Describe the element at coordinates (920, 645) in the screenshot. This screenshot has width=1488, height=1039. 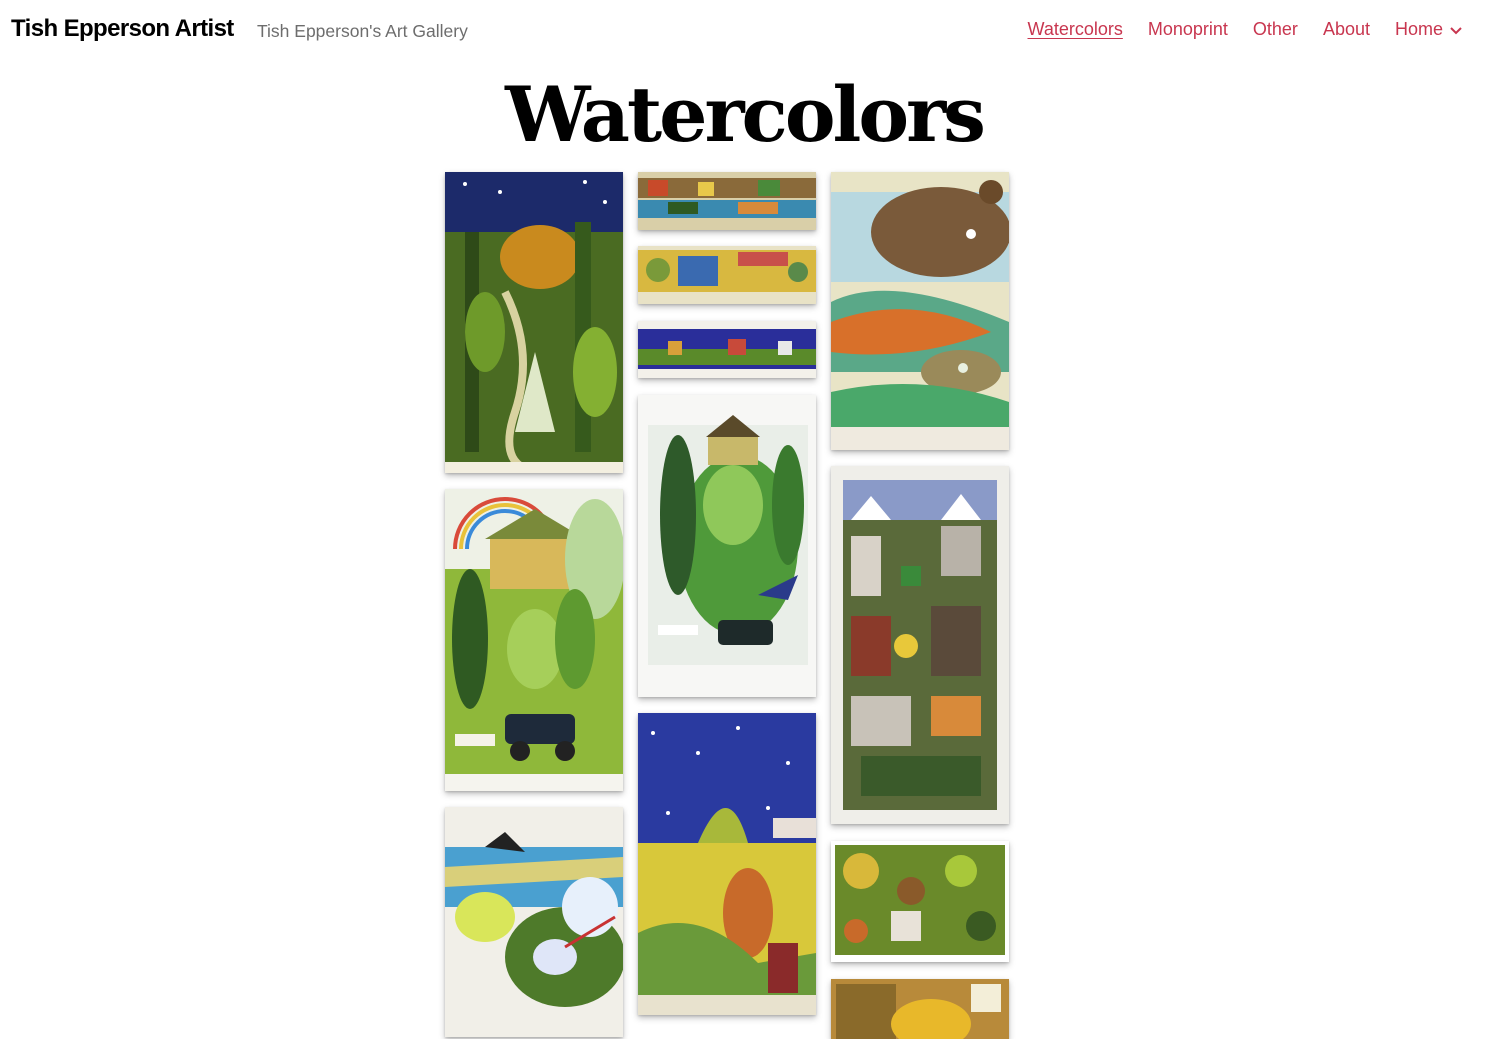
I see `gallery-image-city-collage` at that location.